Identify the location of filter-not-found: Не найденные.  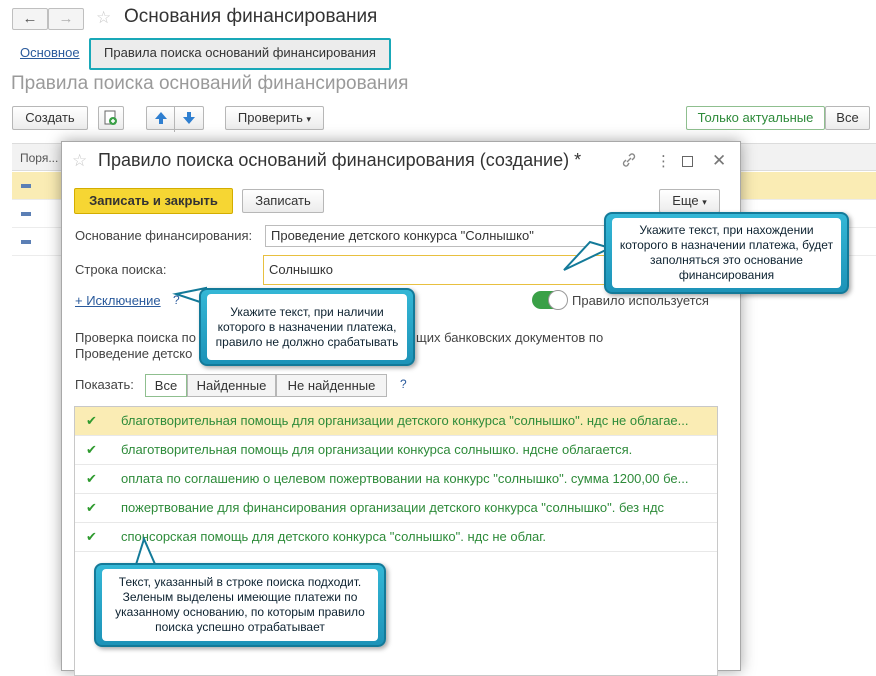
(331, 385).